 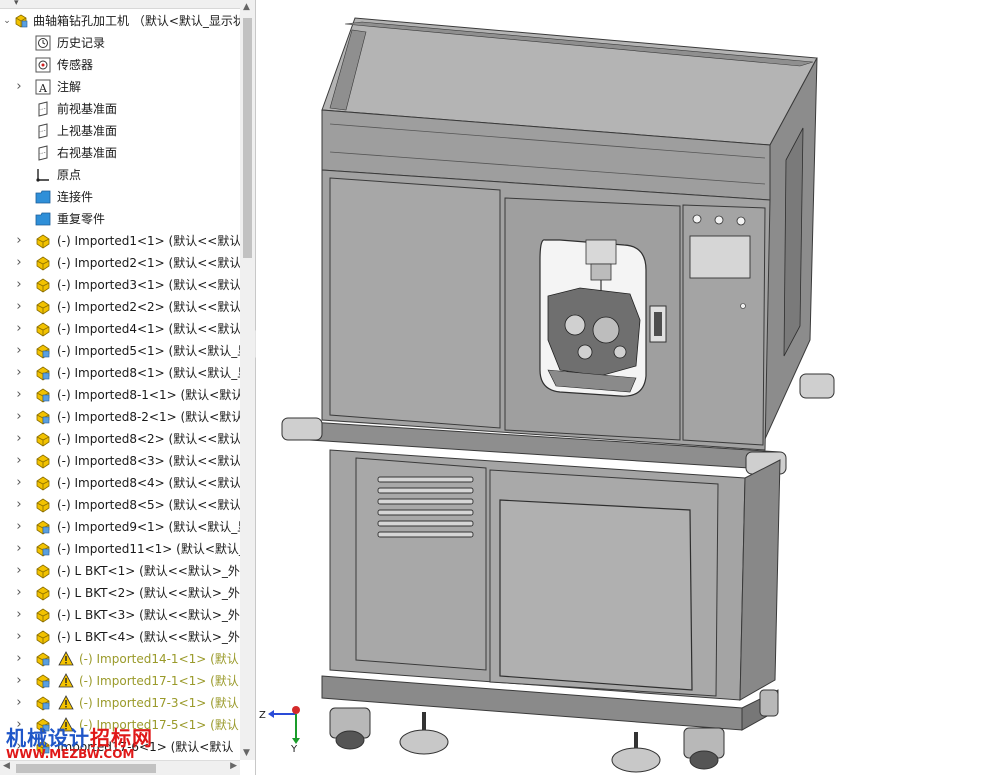 What do you see at coordinates (148, 637) in the screenshot?
I see `tree-item-label: (-) L BKT<4> (默认<<默认>_外观` at bounding box center [148, 637].